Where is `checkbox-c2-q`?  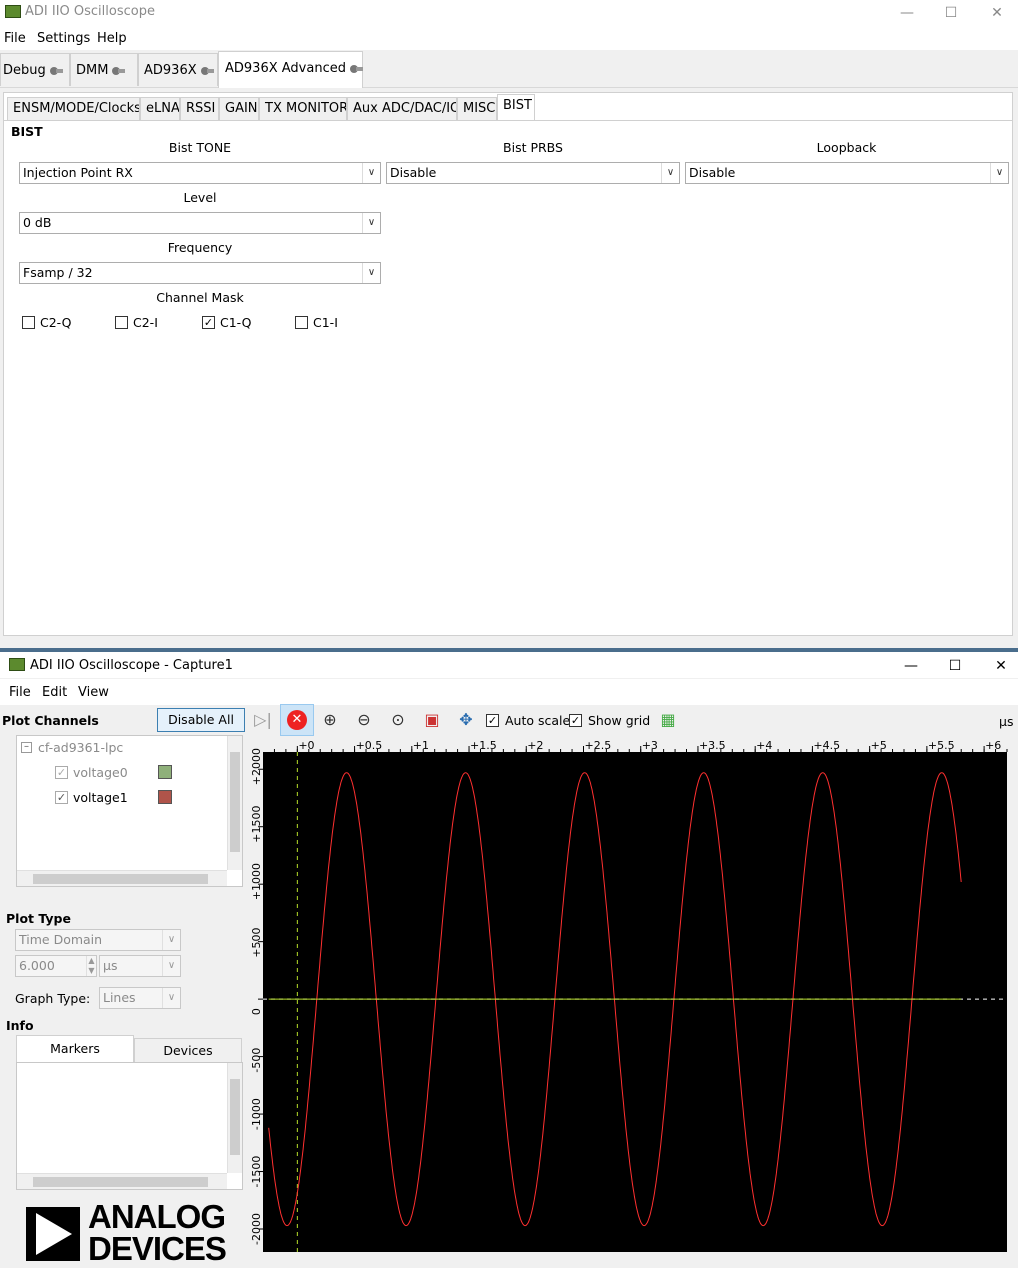 checkbox-c2-q is located at coordinates (28, 322).